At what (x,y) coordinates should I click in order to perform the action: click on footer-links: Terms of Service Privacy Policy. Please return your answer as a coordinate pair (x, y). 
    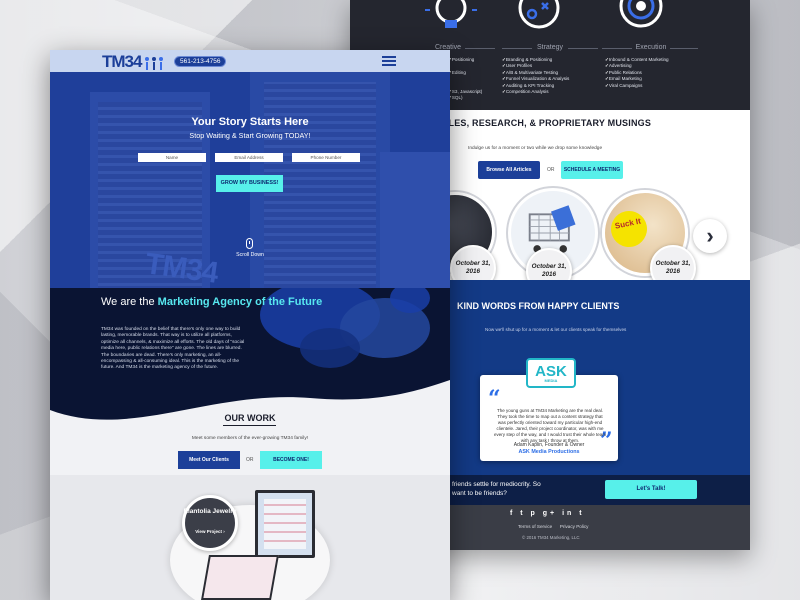
    Looking at the image, I should click on (553, 526).